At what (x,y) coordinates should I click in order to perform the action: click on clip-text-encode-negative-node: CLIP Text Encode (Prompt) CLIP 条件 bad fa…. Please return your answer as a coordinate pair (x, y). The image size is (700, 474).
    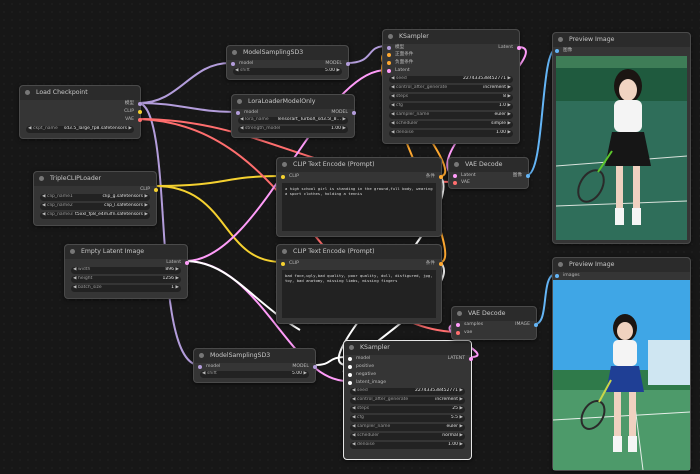
    Looking at the image, I should click on (359, 284).